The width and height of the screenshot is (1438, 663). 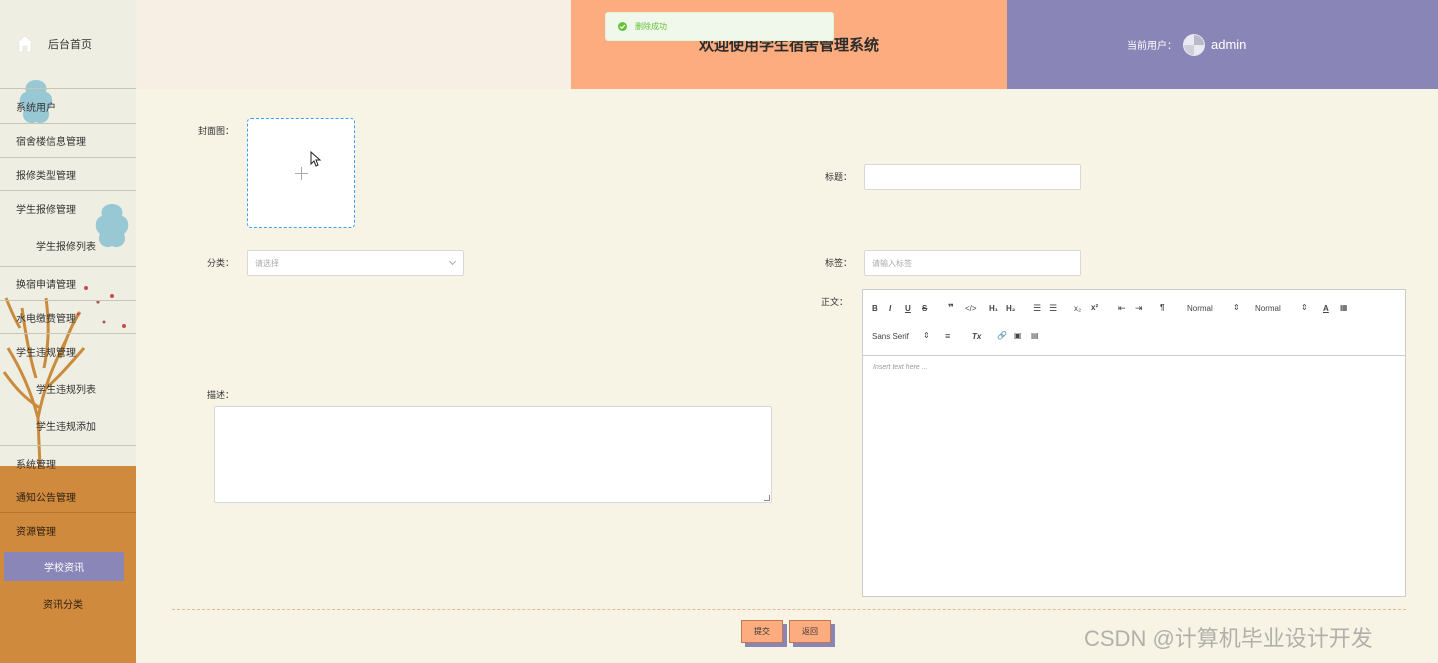 I want to click on submit-button: 提交, so click(x=762, y=631).